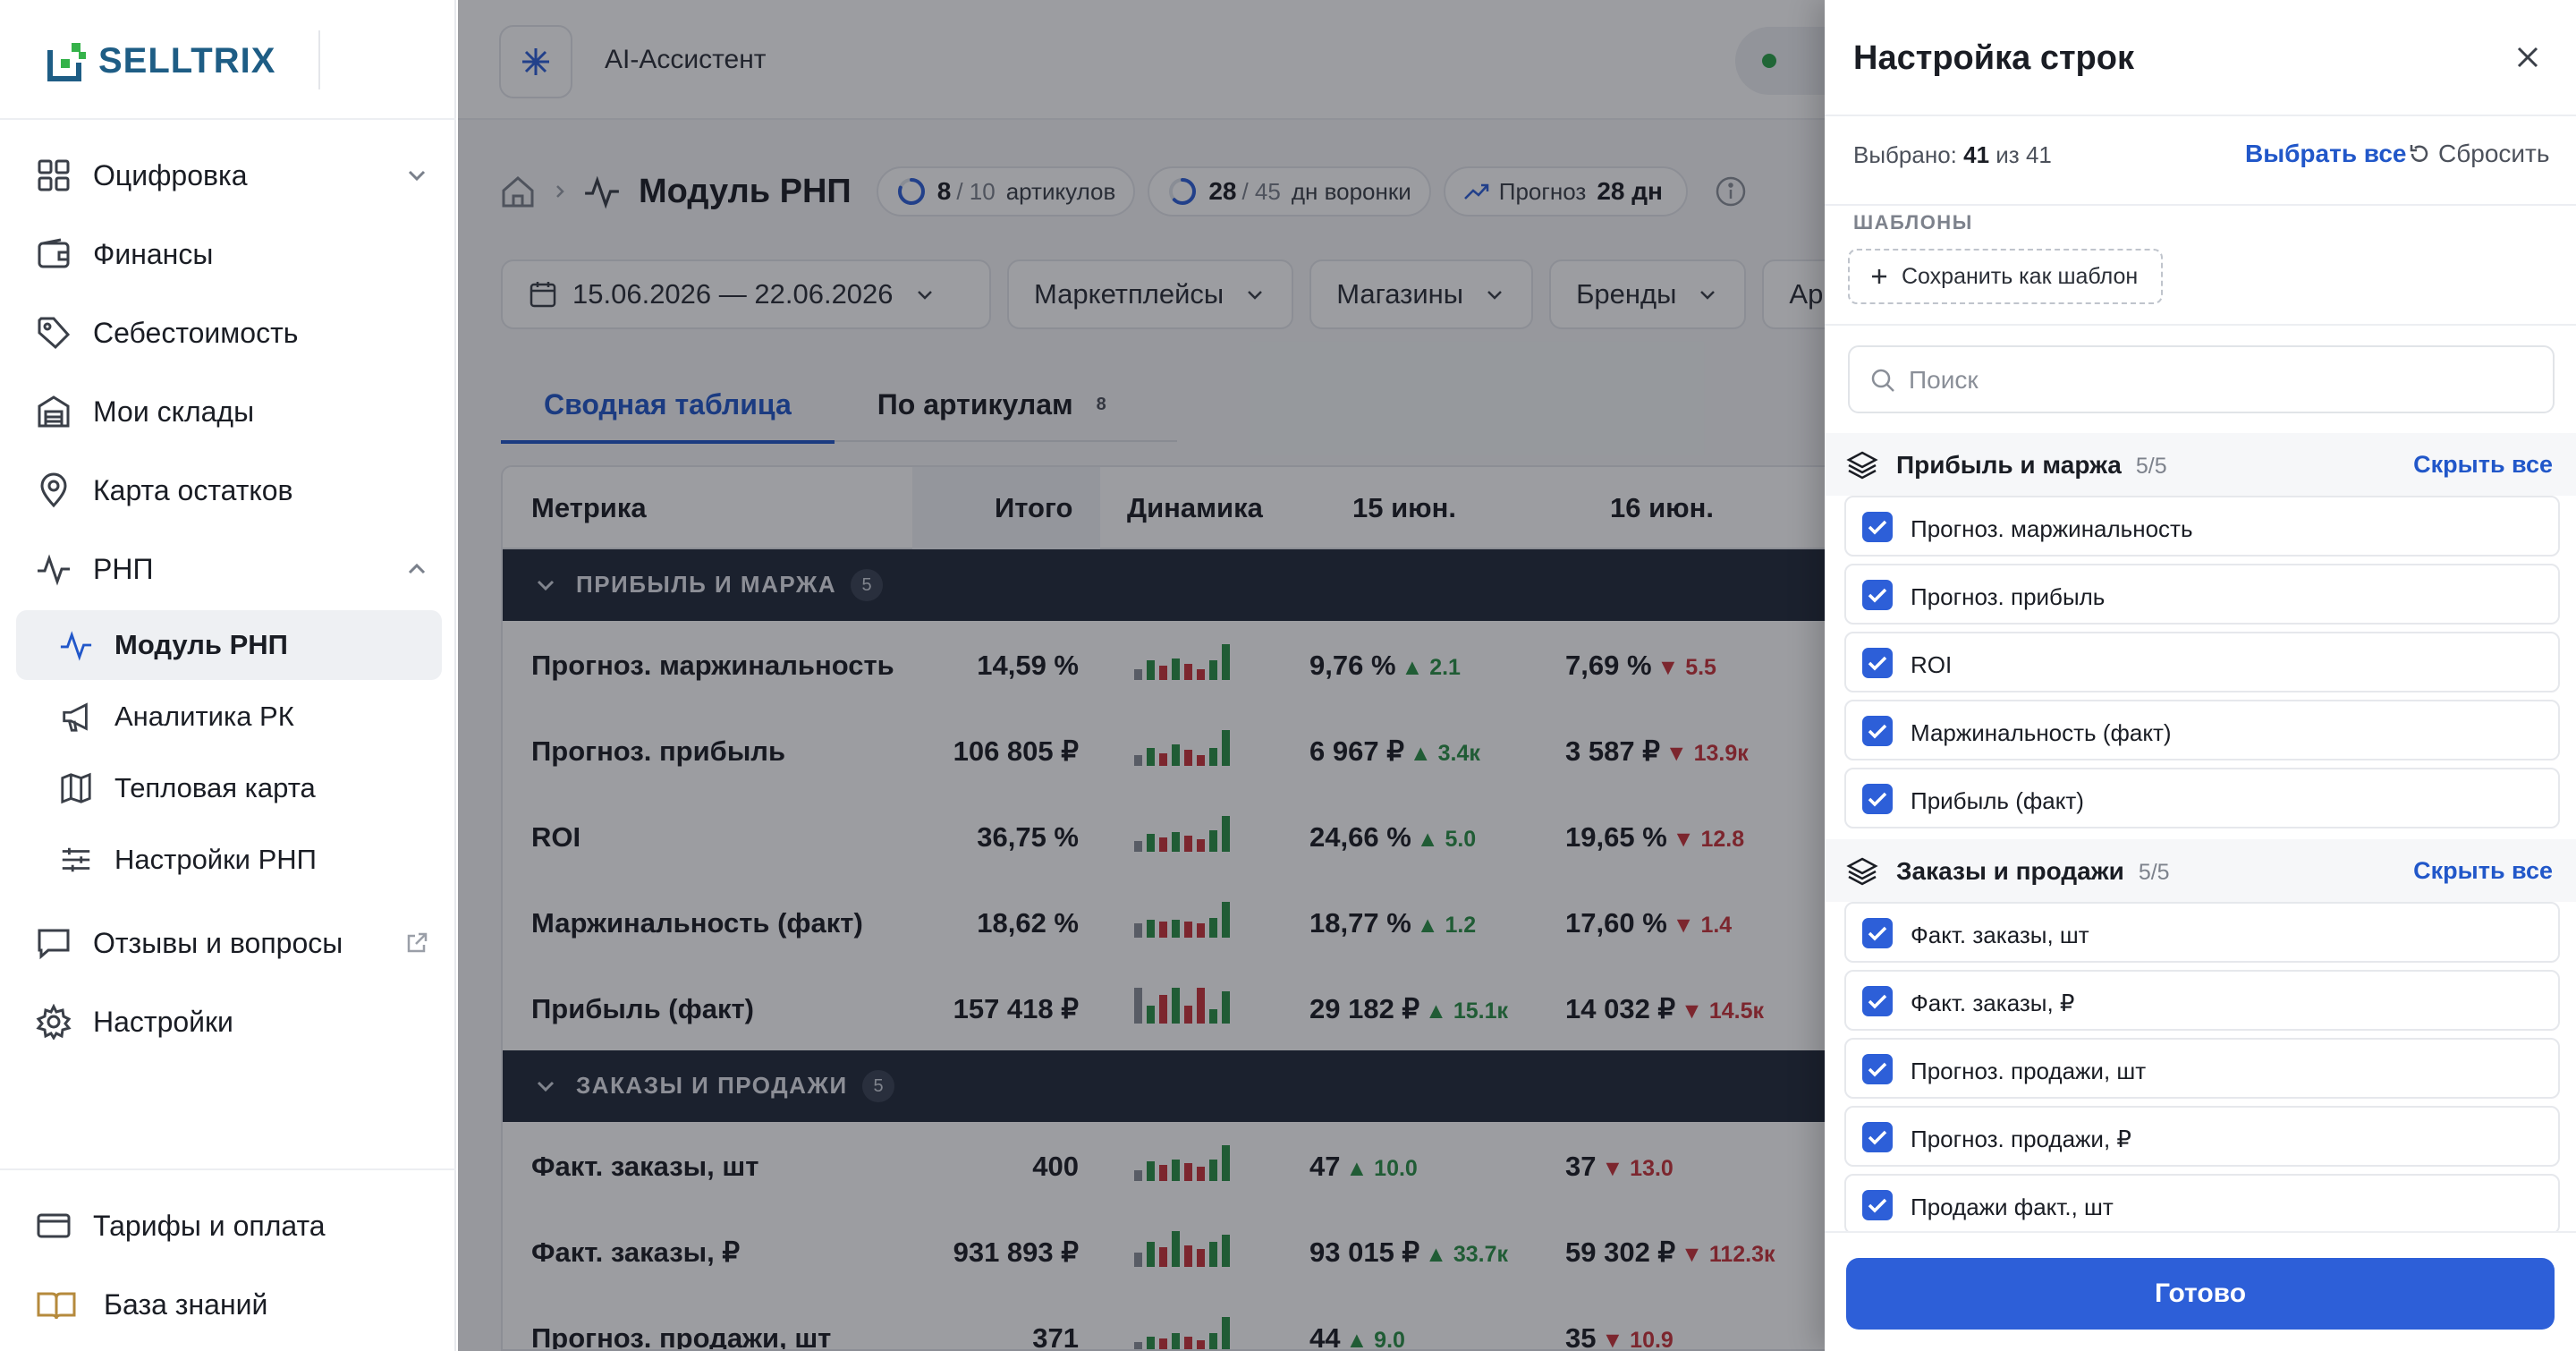  What do you see at coordinates (2020, 276) in the screenshot?
I see `save-template-label: Сохранить как шаблон` at bounding box center [2020, 276].